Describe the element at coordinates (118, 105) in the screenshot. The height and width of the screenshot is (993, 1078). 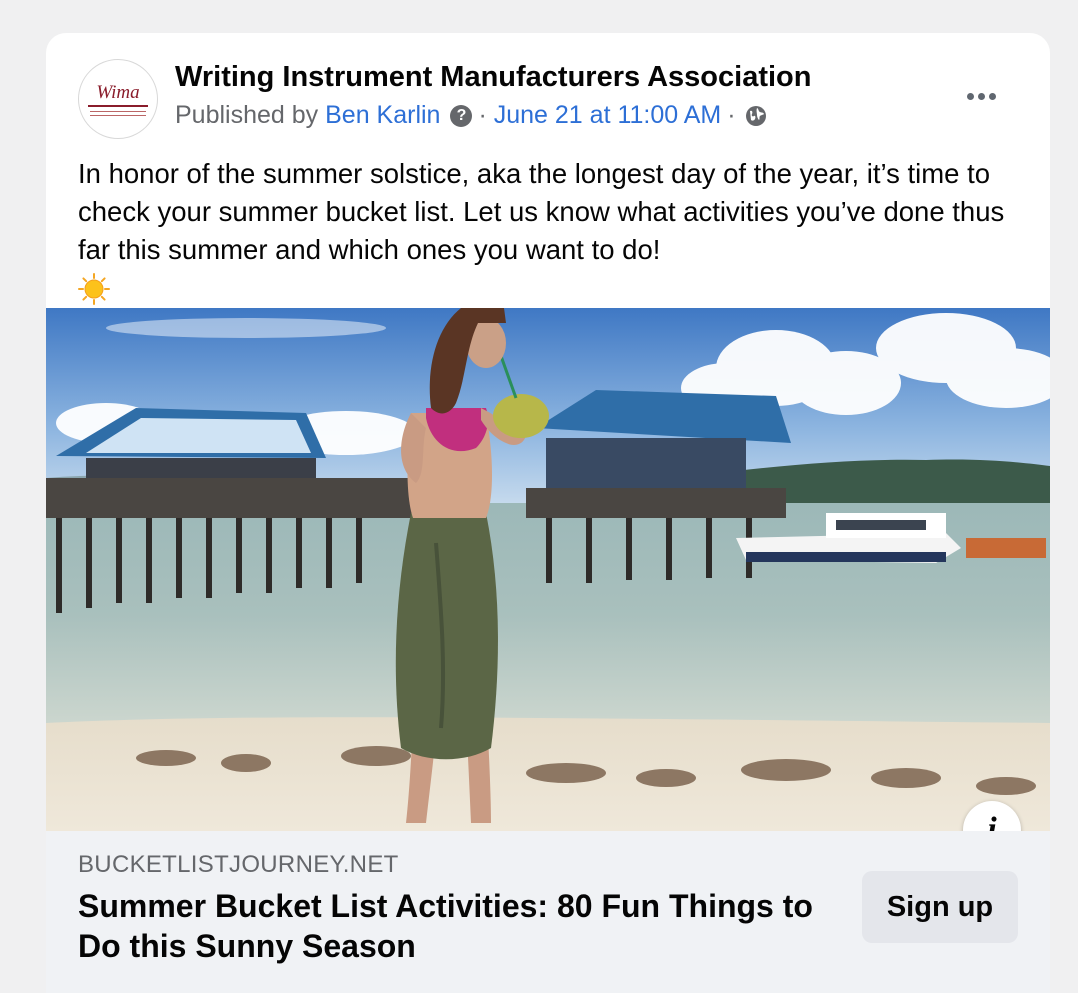
I see `avatar-logo-line` at that location.